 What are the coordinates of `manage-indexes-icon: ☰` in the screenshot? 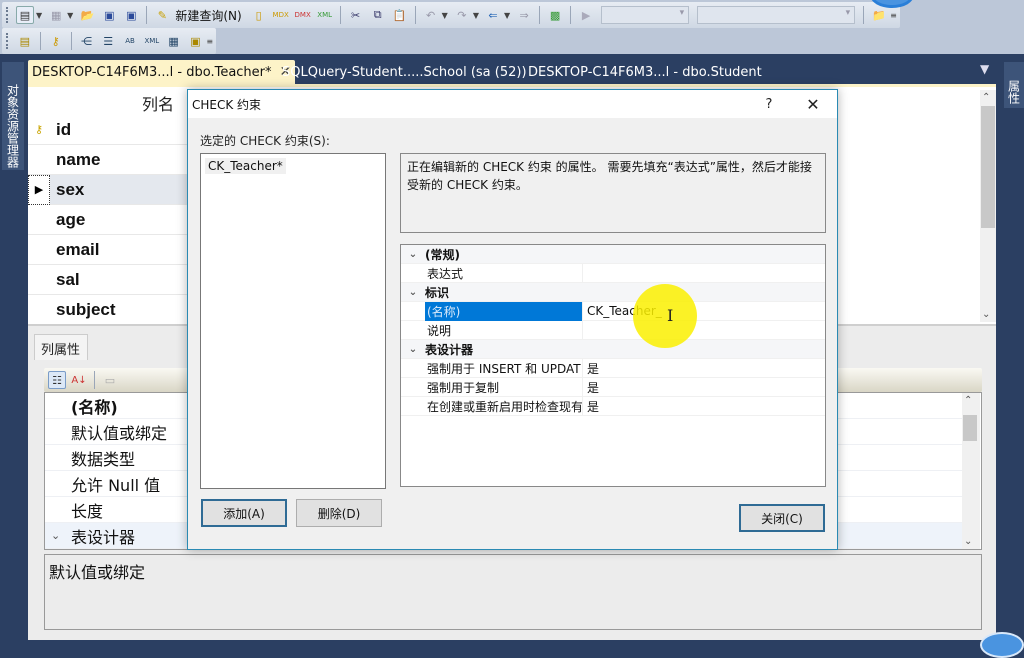 It's located at (108, 41).